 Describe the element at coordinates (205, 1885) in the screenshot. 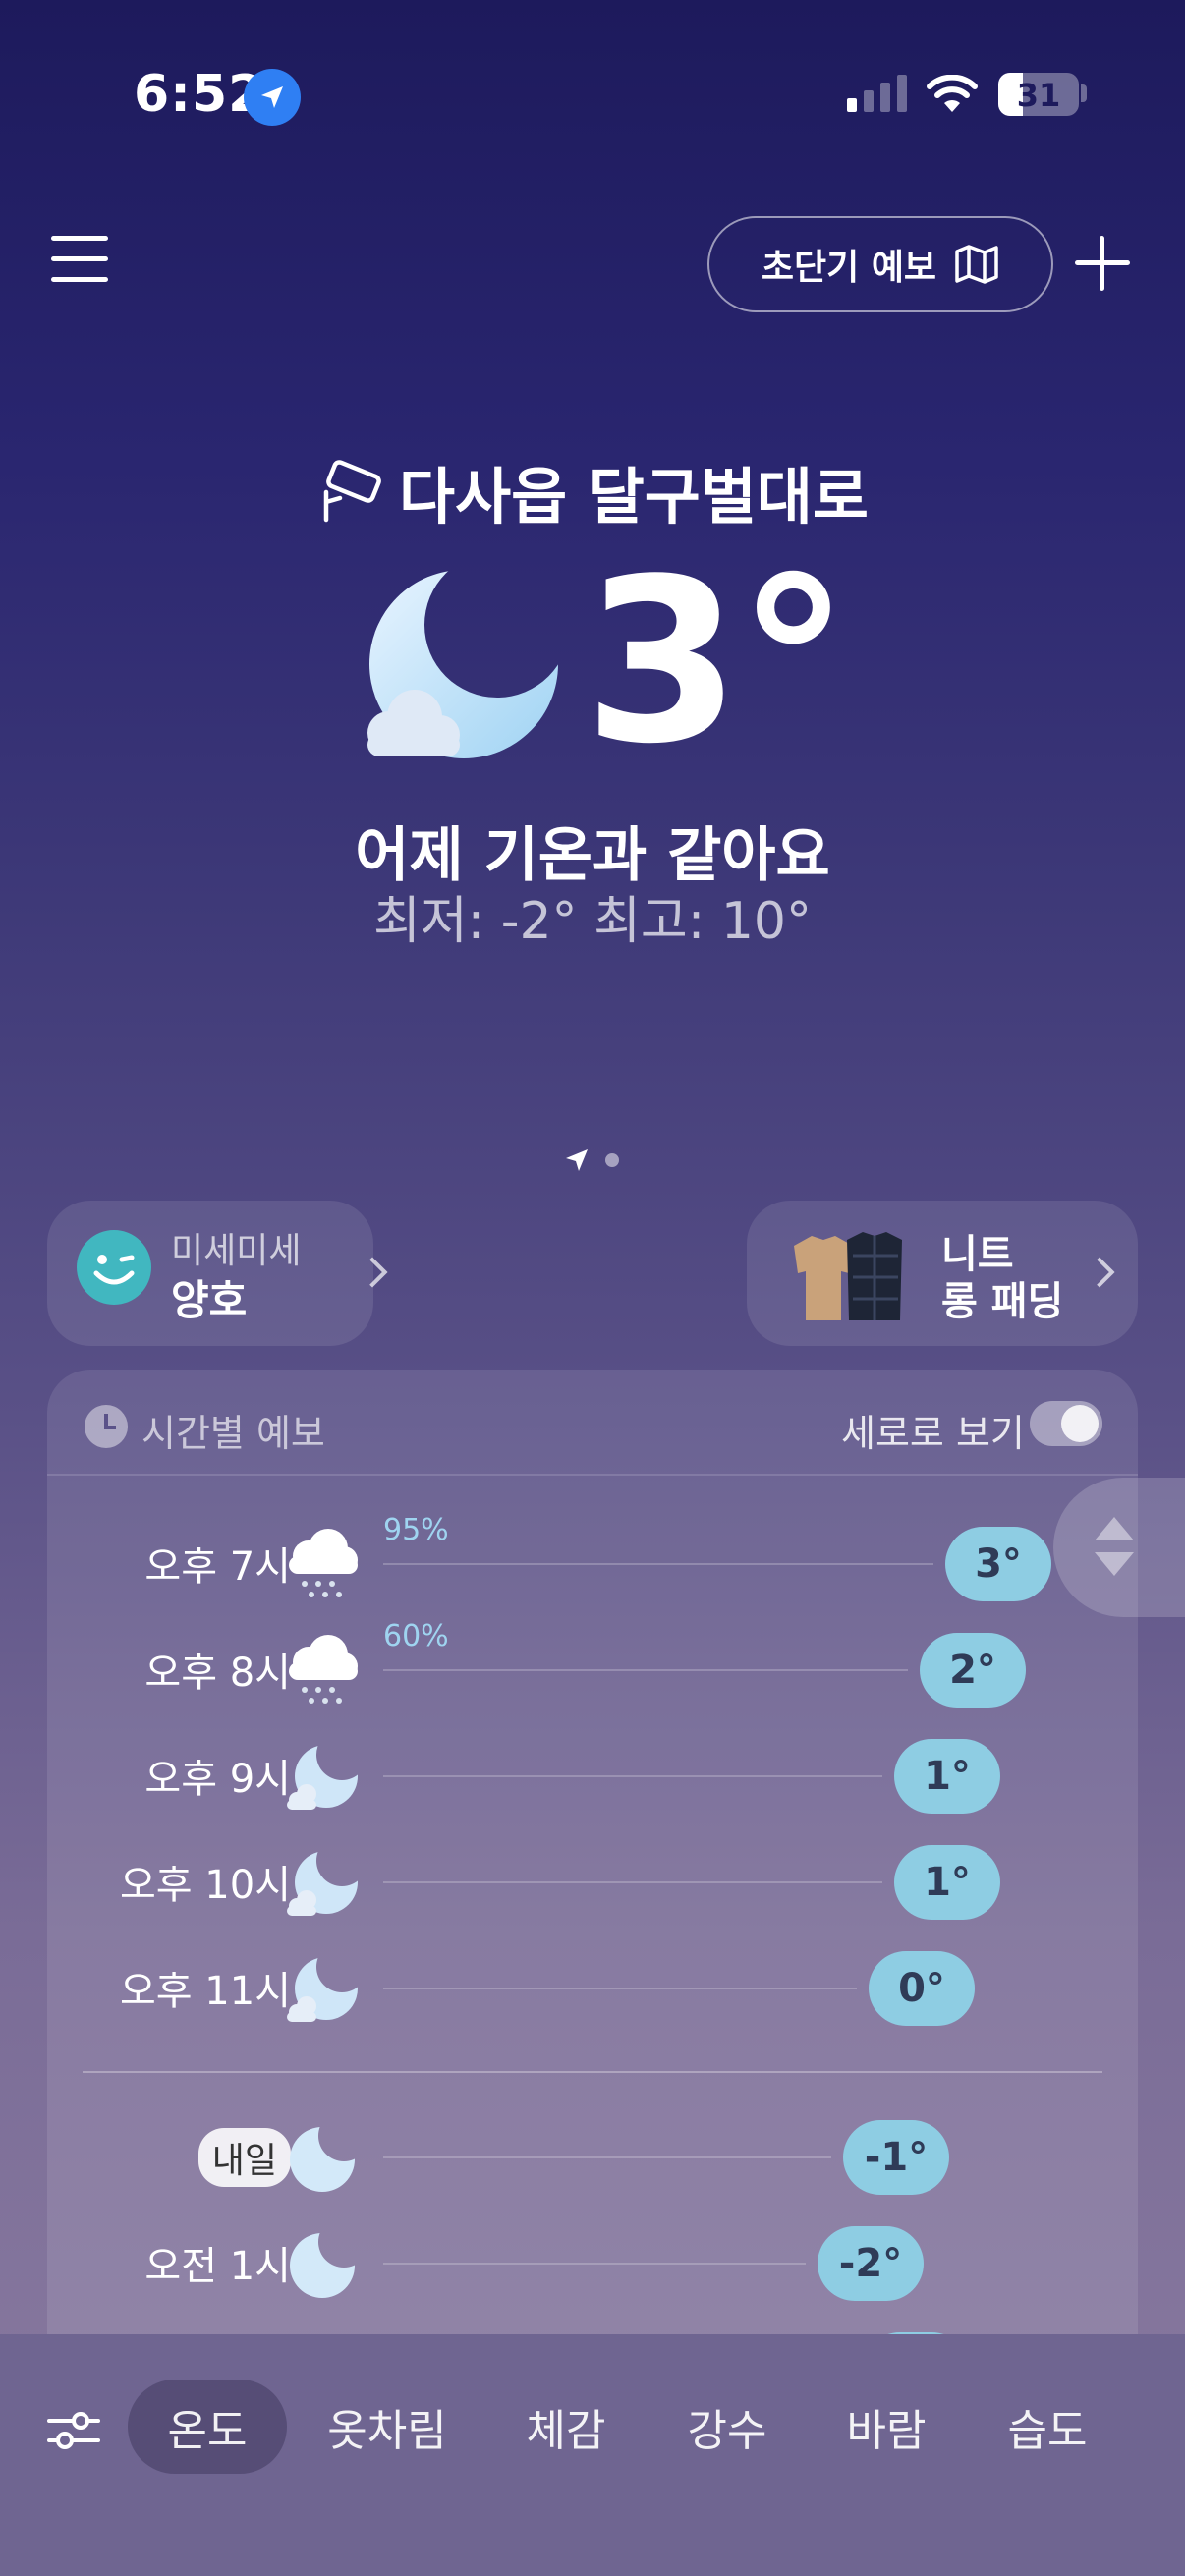

I see `hour-label: 오후 10시` at that location.